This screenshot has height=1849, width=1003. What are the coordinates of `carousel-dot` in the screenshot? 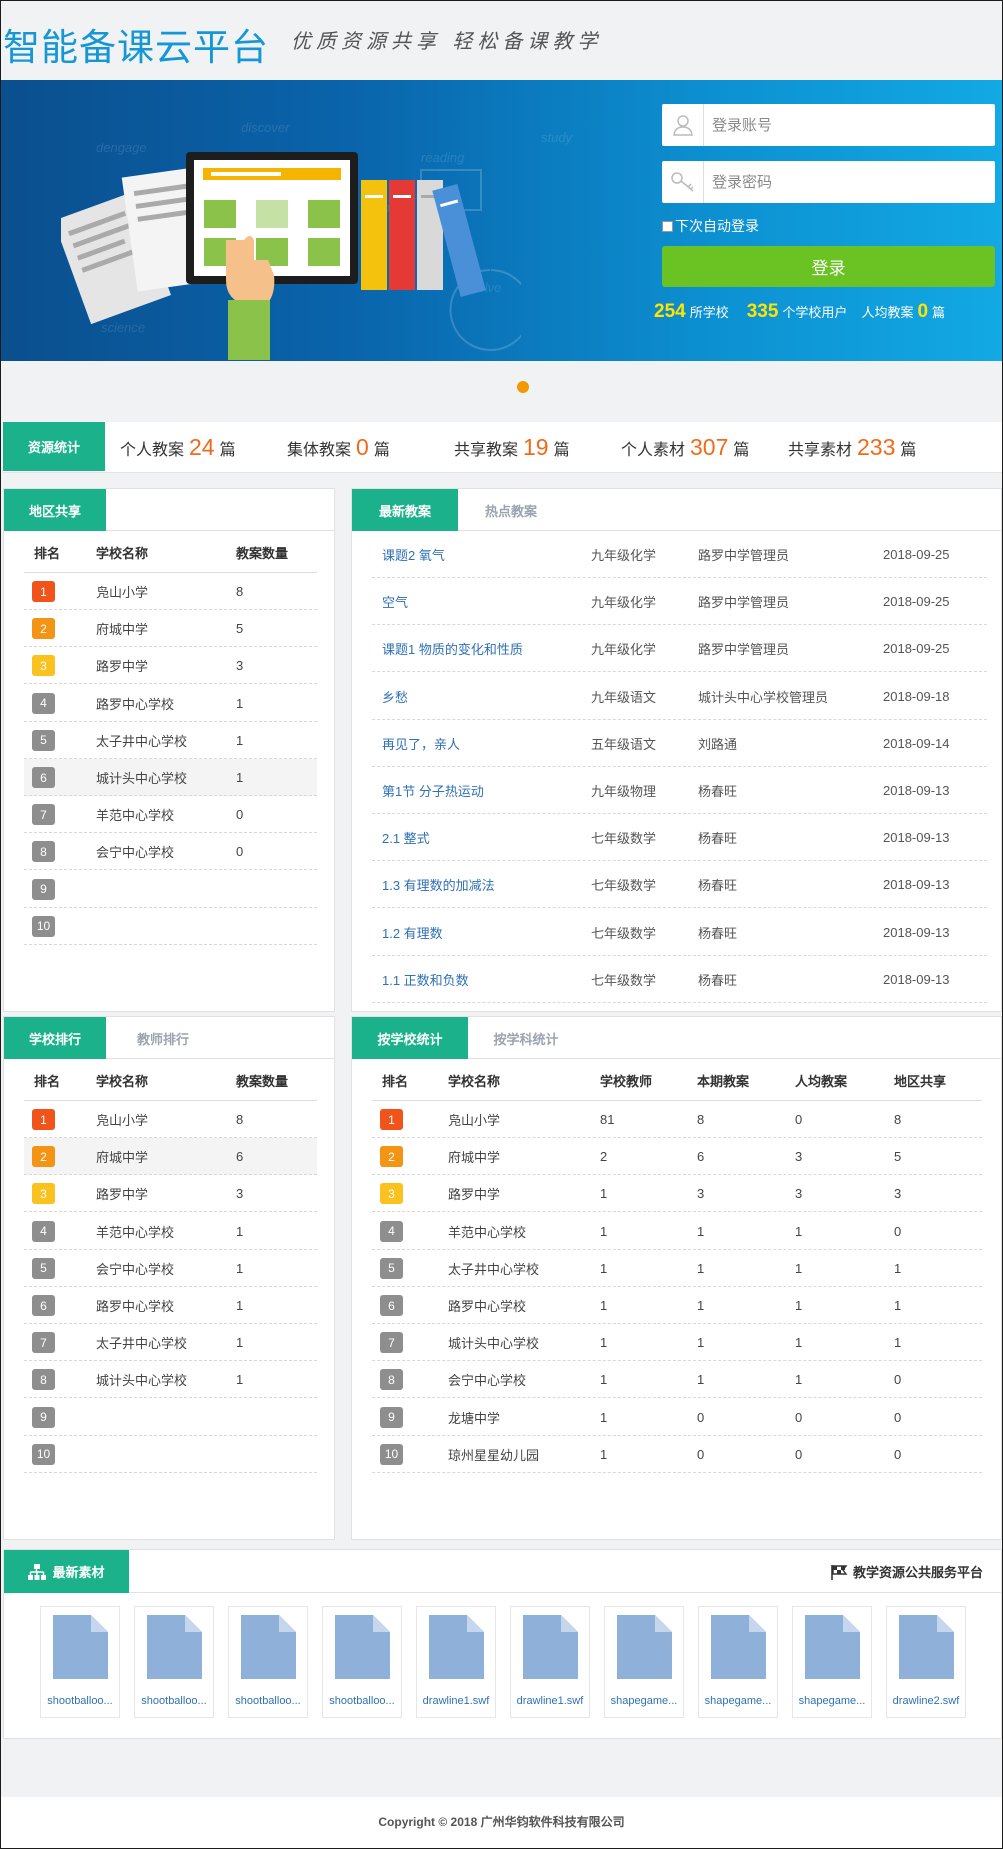 It's located at (523, 387).